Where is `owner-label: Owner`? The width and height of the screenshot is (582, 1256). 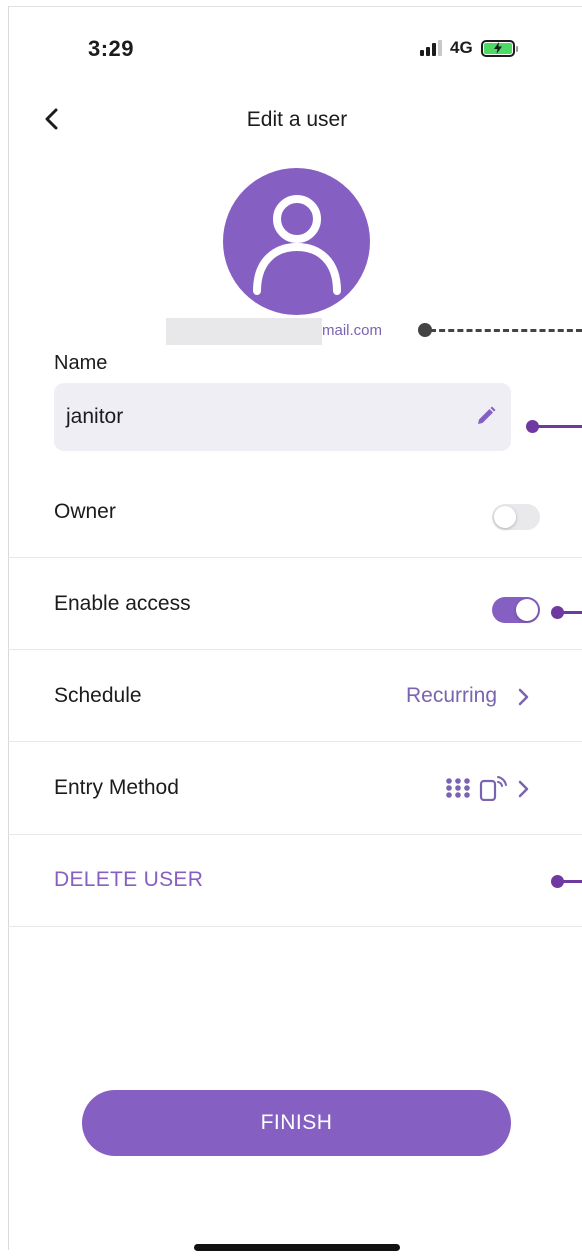
owner-label: Owner is located at coordinates (85, 511).